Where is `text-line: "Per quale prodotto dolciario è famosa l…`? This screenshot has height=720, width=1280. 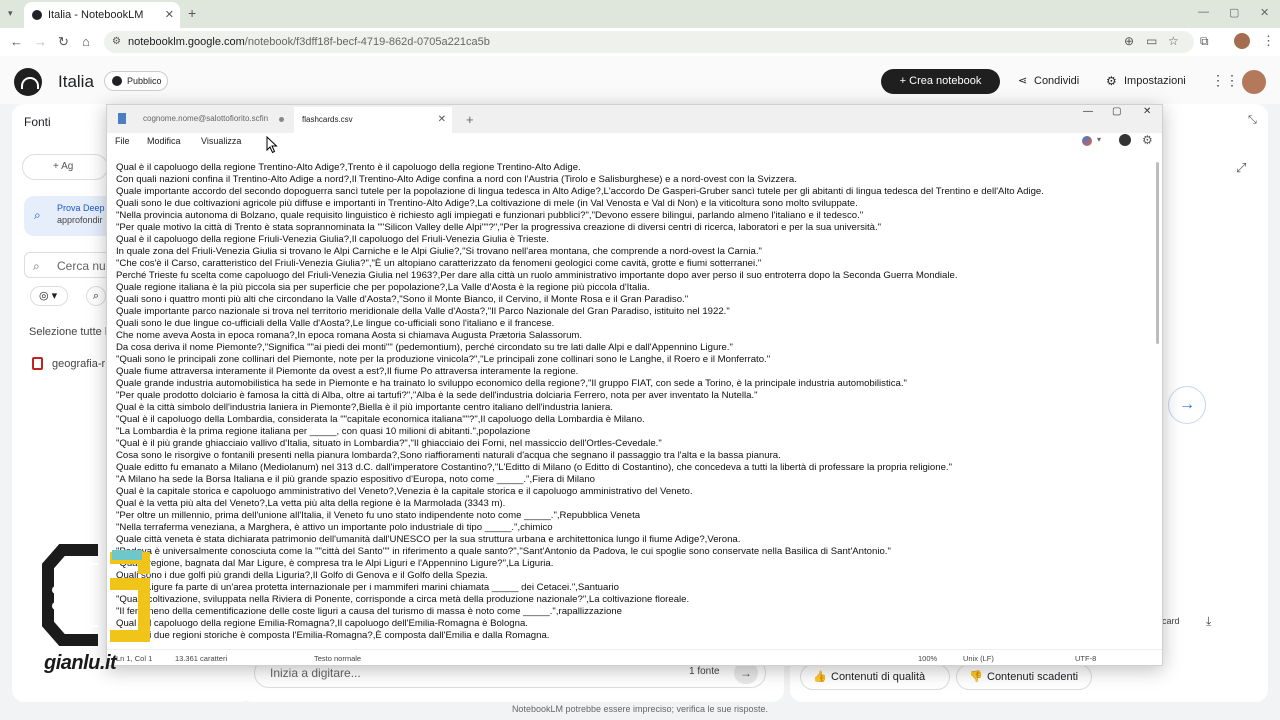 text-line: "Per quale prodotto dolciario è famosa l… is located at coordinates (437, 395).